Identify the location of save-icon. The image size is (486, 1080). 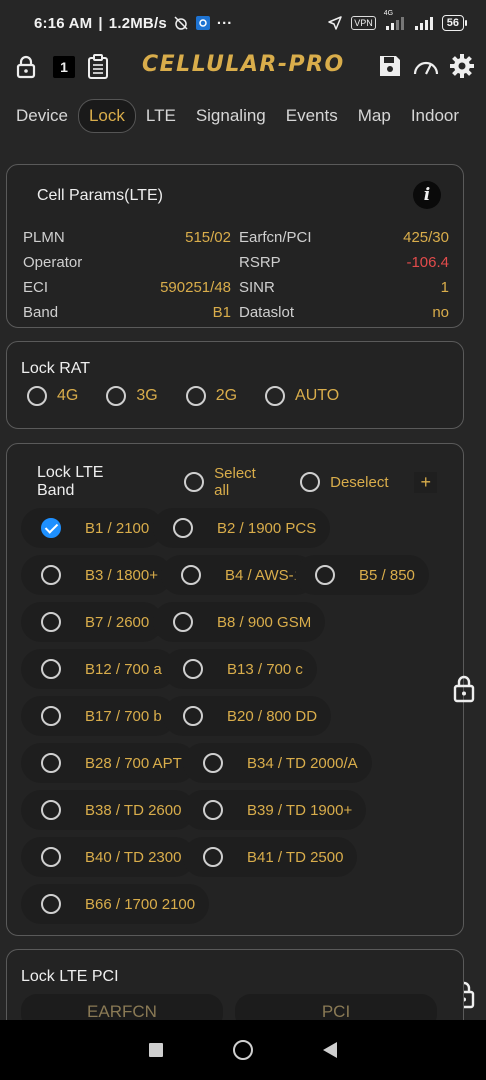
(390, 66).